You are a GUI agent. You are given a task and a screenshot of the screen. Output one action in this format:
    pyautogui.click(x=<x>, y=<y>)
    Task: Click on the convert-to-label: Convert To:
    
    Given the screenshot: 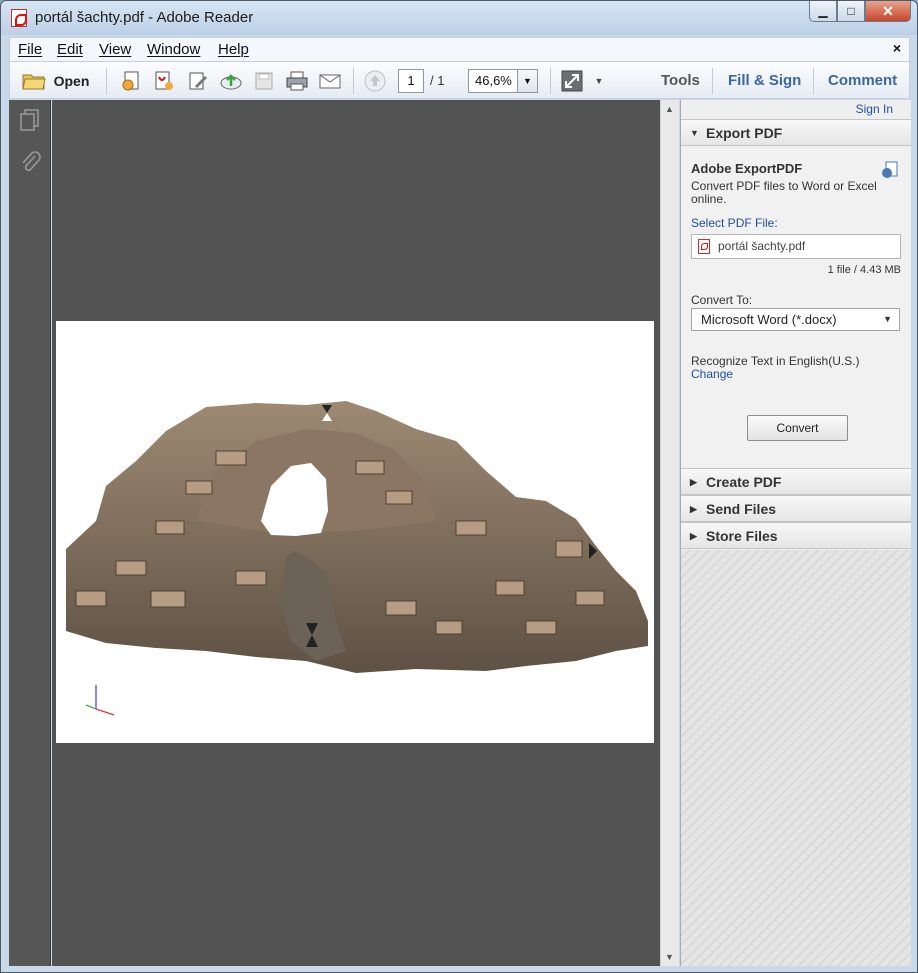 What is the action you would take?
    pyautogui.click(x=722, y=300)
    